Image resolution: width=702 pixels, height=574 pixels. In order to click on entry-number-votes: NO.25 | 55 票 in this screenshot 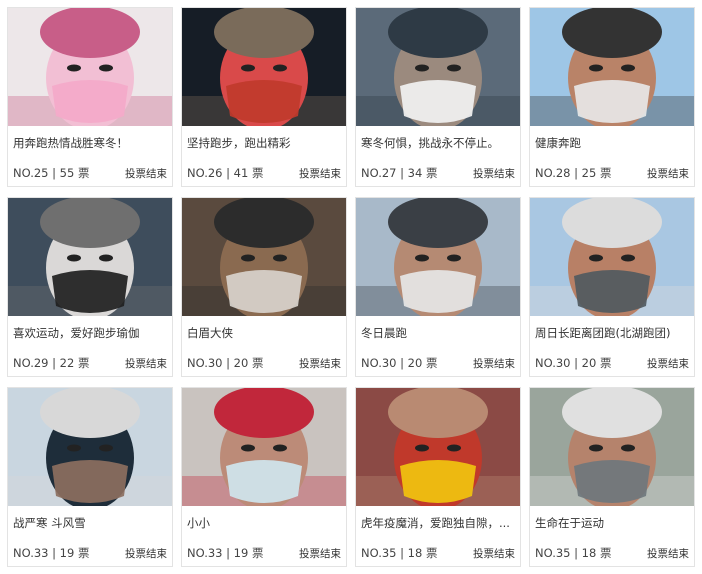, I will do `click(51, 173)`.